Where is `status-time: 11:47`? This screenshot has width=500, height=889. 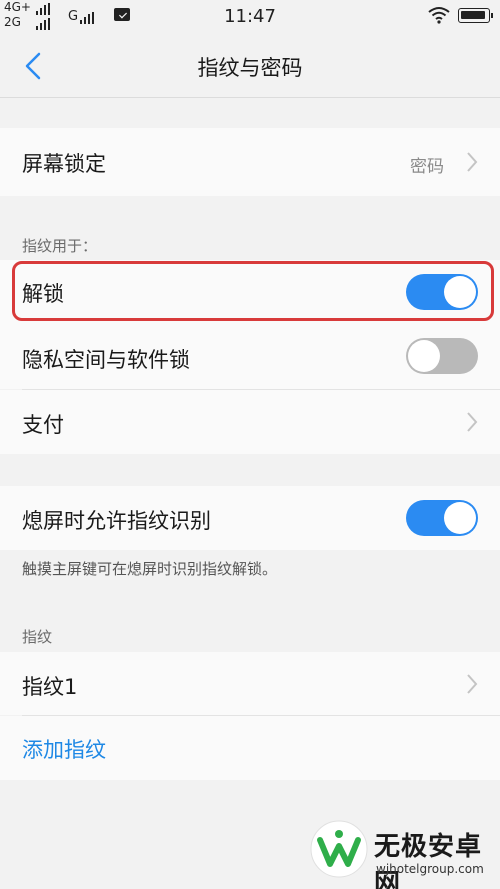
status-time: 11:47 is located at coordinates (250, 16).